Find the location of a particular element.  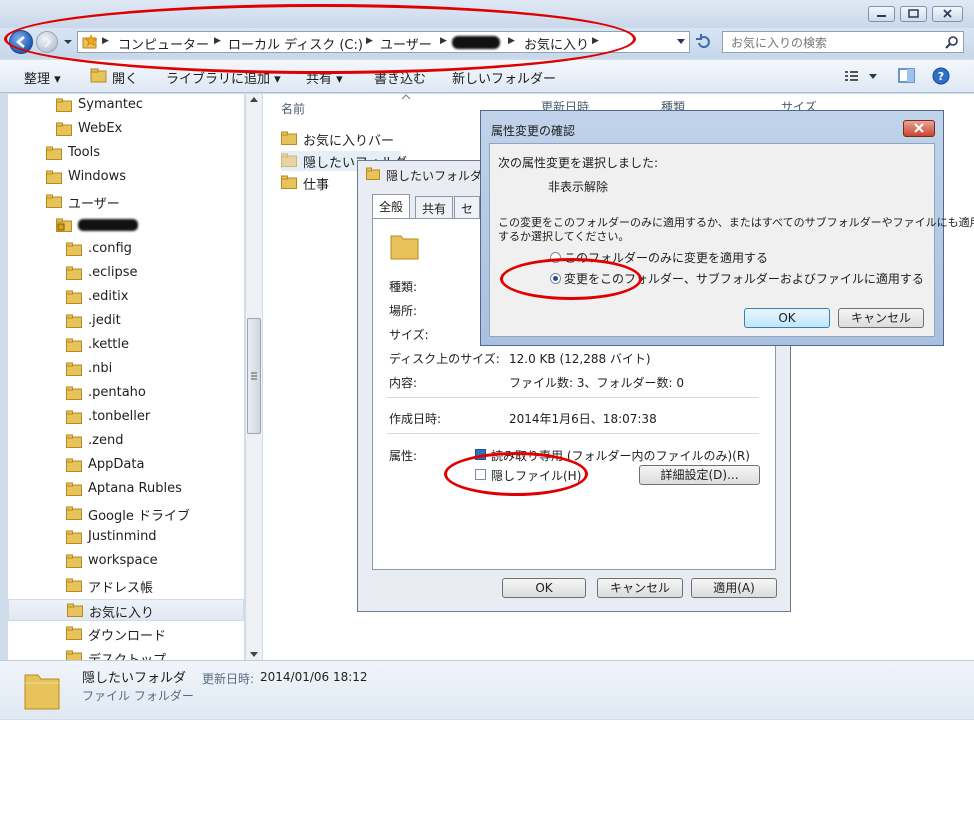

nav-tree-item: .pentaho is located at coordinates (155, 394).